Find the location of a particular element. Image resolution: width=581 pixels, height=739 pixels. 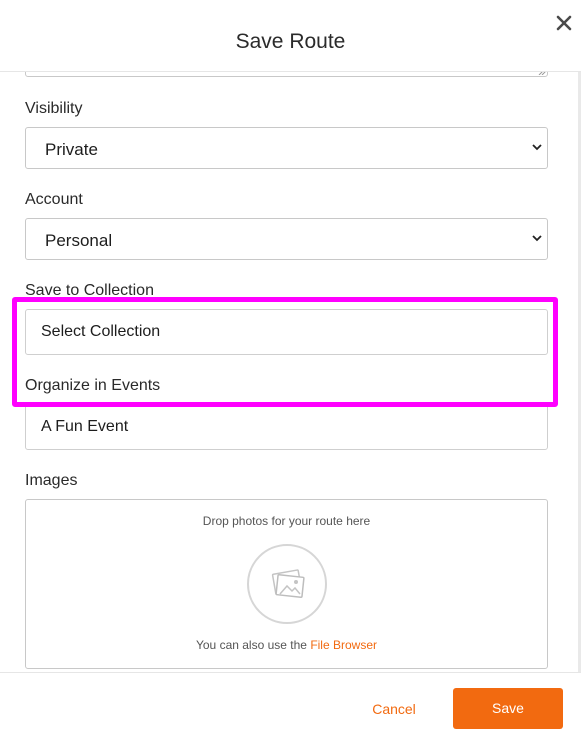

cancel-button: Cancel is located at coordinates (394, 709).